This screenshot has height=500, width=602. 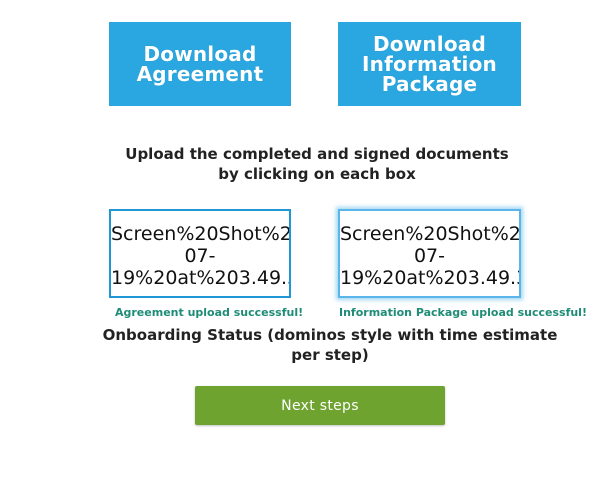 I want to click on download-information-package-button: Download Information Package, so click(x=429, y=64).